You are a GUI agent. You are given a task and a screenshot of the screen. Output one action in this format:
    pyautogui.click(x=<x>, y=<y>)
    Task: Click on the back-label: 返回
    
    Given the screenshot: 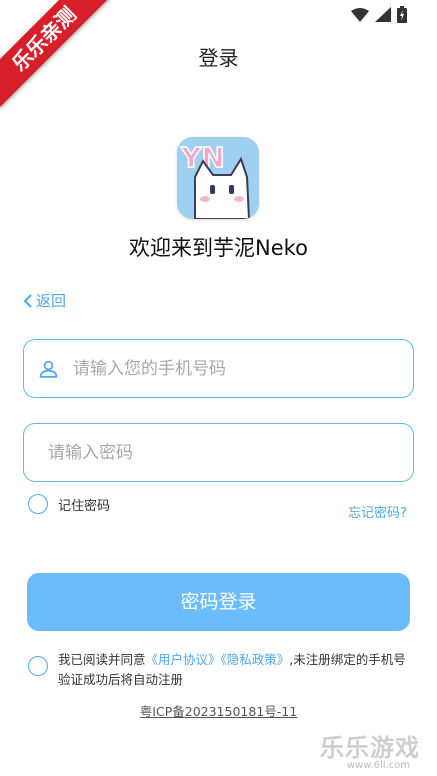 What is the action you would take?
    pyautogui.click(x=51, y=301)
    